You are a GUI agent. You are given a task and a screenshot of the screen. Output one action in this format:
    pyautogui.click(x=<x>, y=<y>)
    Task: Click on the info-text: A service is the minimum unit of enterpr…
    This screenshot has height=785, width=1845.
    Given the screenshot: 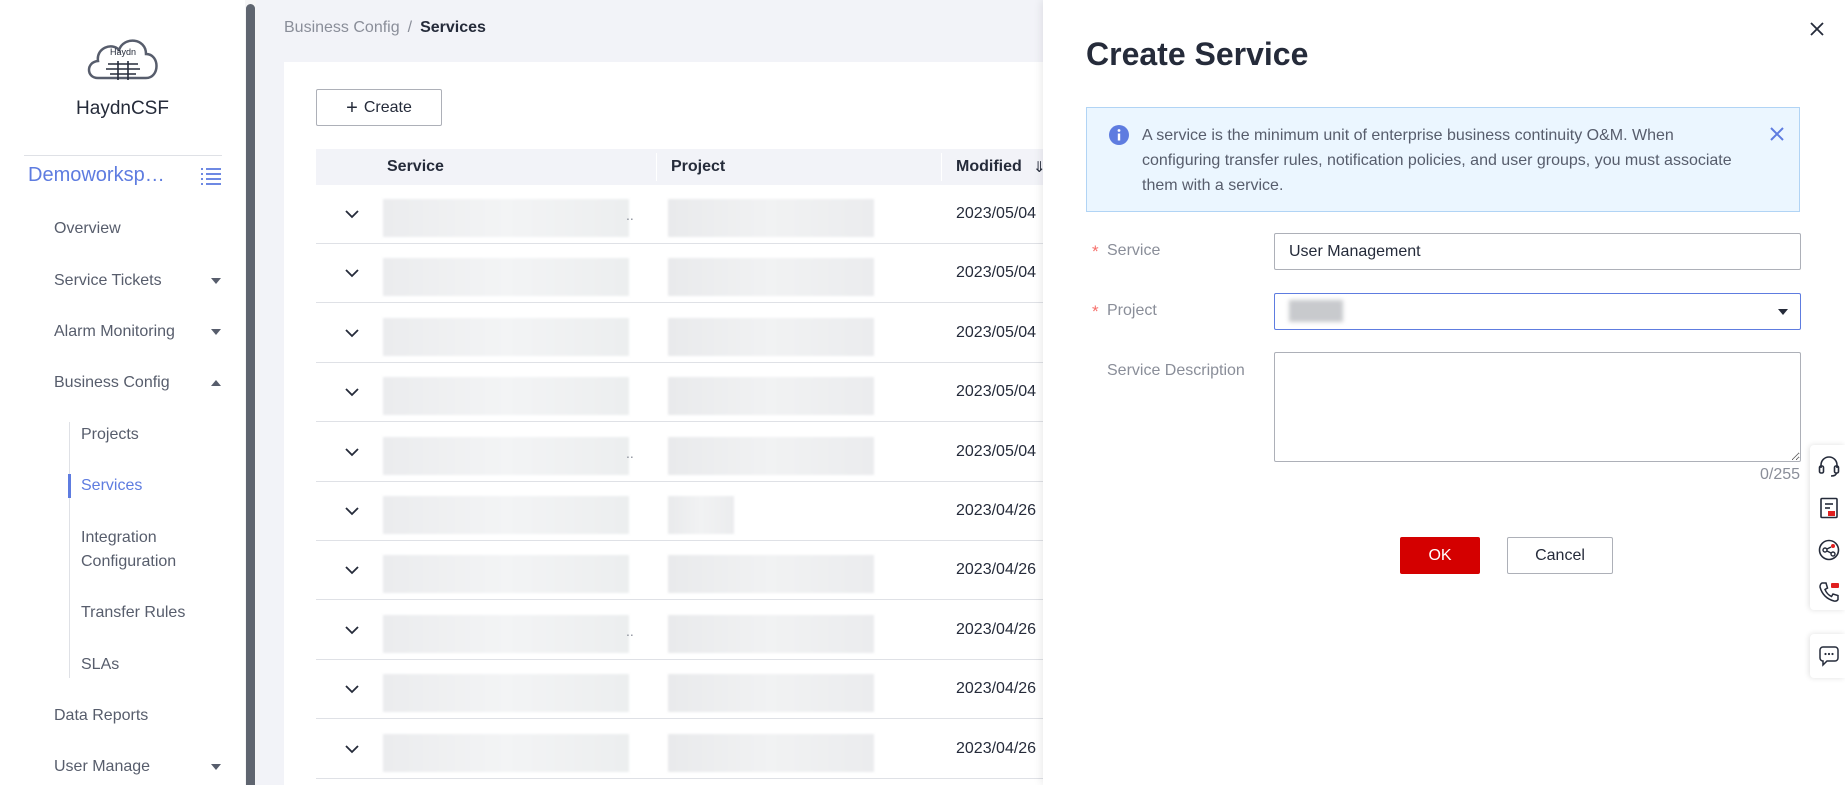 What is the action you would take?
    pyautogui.click(x=1437, y=160)
    